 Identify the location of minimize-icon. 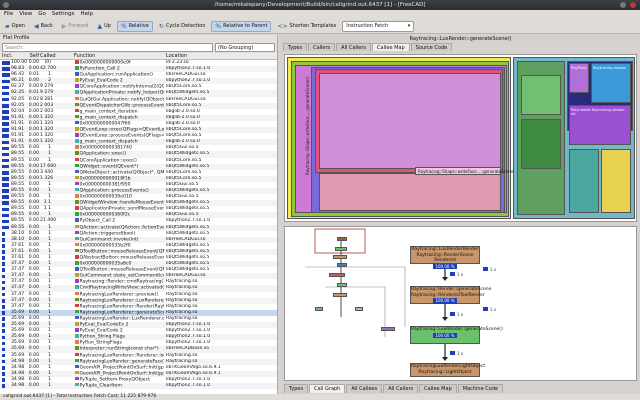
(623, 5).